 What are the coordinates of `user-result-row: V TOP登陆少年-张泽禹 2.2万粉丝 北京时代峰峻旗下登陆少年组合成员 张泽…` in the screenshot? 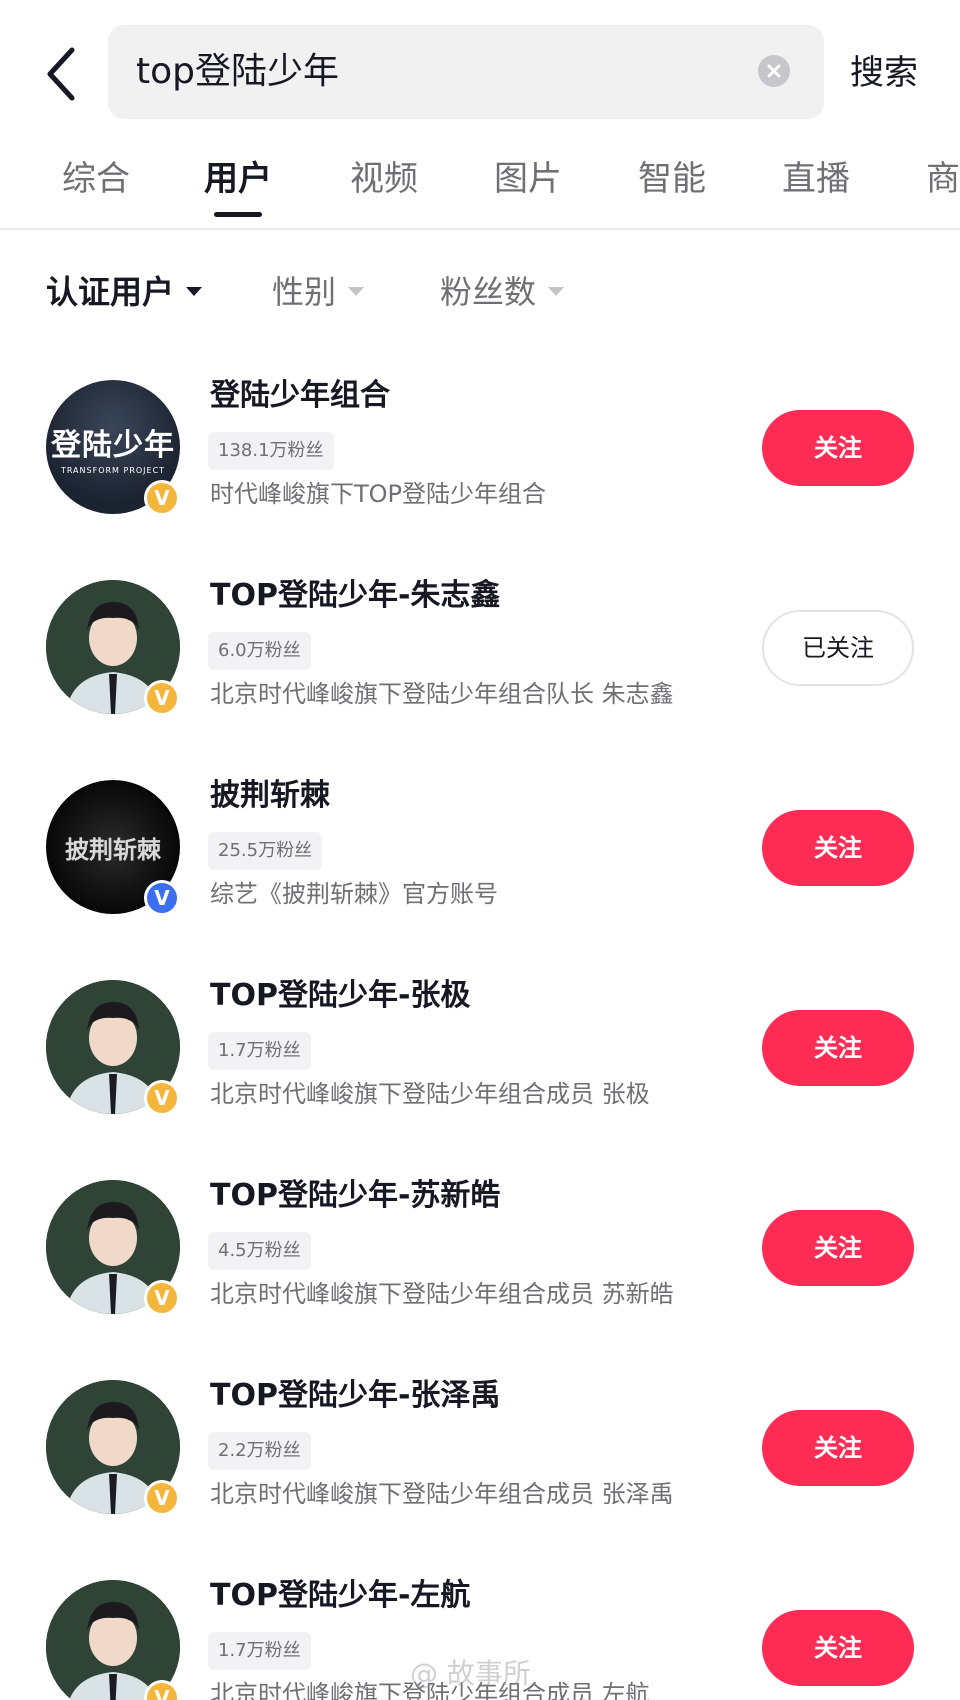 It's located at (480, 1470).